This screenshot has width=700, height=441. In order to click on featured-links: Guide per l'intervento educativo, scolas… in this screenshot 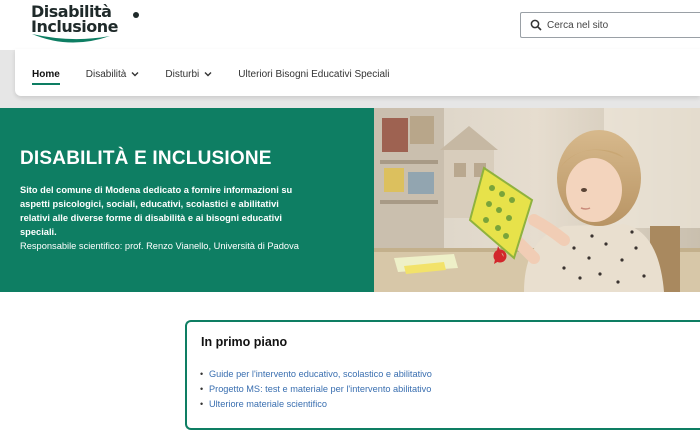, I will do `click(316, 389)`.